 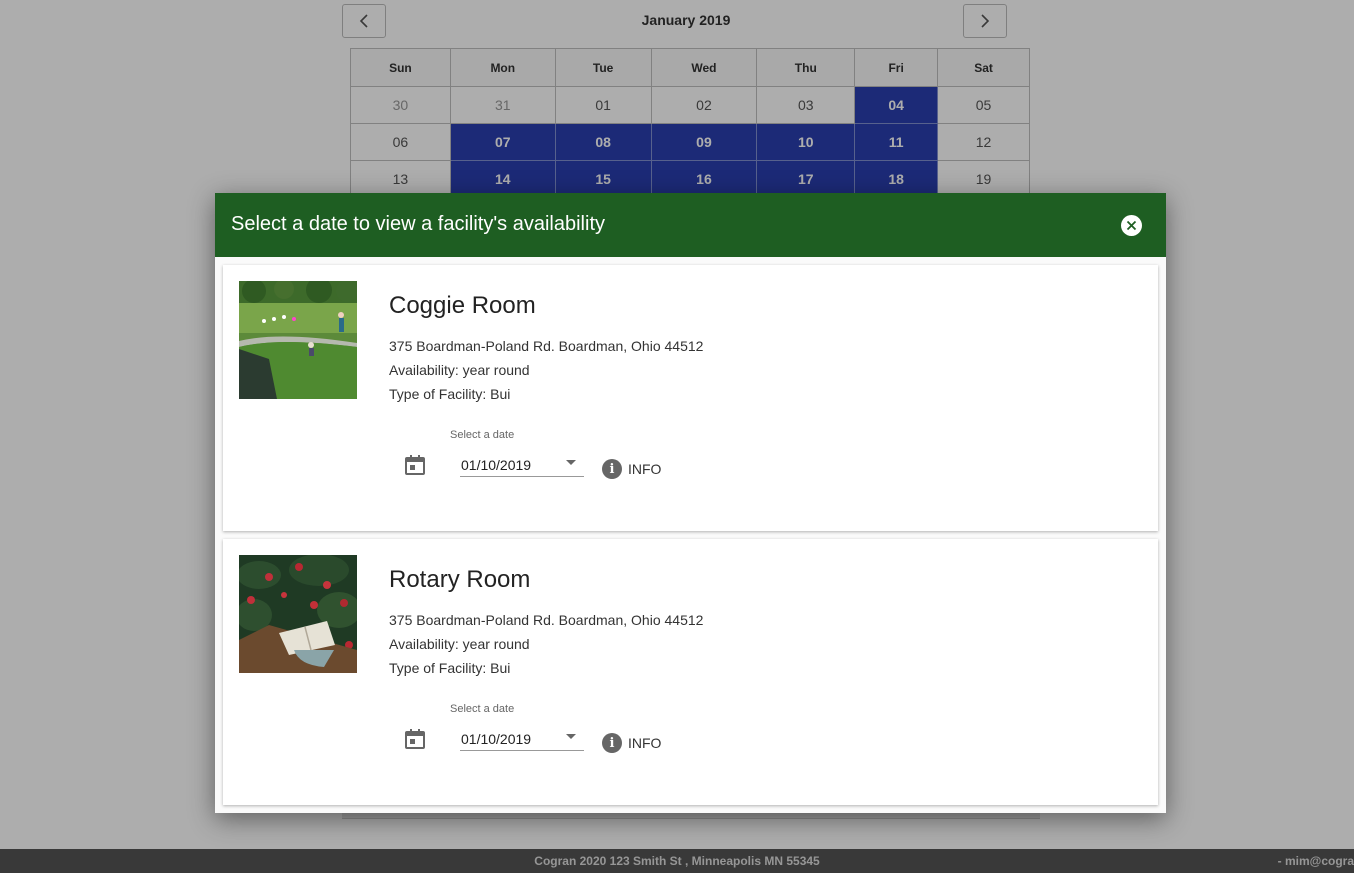 I want to click on facility-photo-apples-book, so click(x=298, y=614).